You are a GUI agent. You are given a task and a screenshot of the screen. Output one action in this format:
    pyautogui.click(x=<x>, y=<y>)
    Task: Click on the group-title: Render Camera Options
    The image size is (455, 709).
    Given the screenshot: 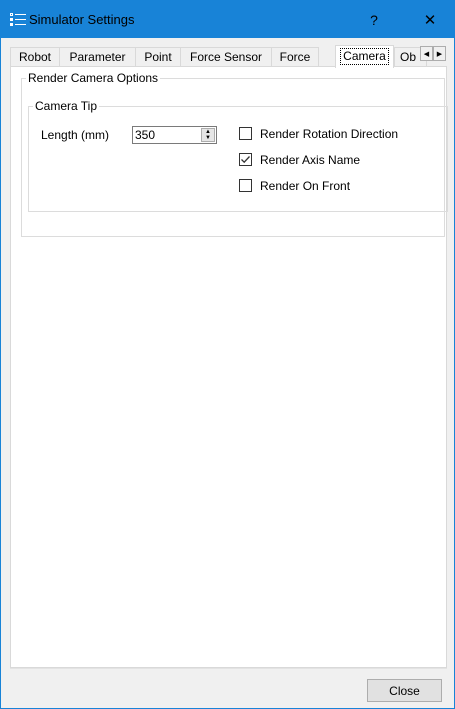 What is the action you would take?
    pyautogui.click(x=93, y=78)
    